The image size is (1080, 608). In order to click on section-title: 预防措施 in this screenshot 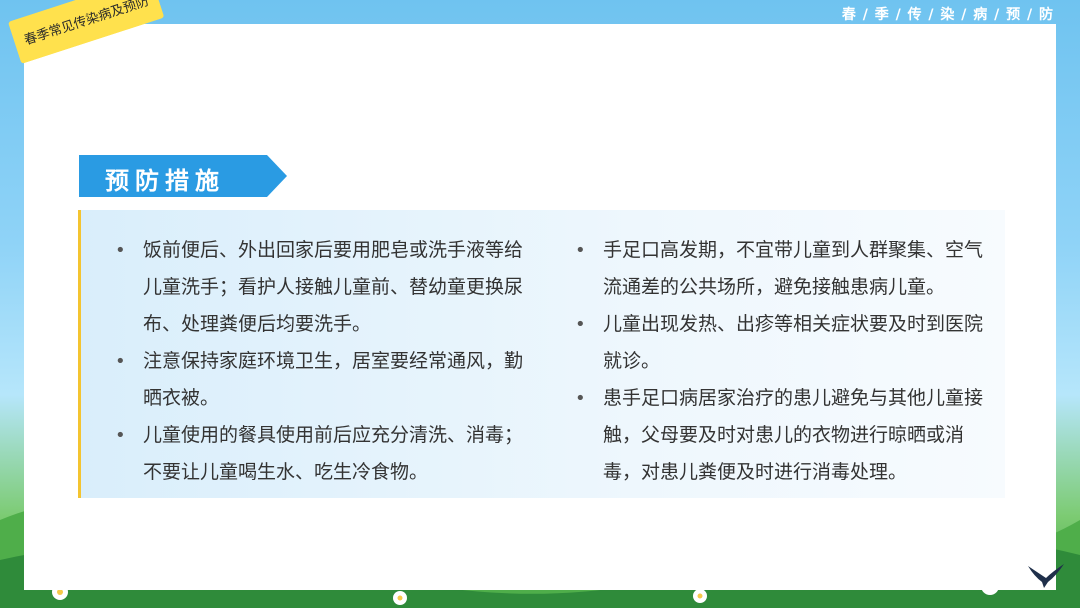, I will do `click(165, 181)`.